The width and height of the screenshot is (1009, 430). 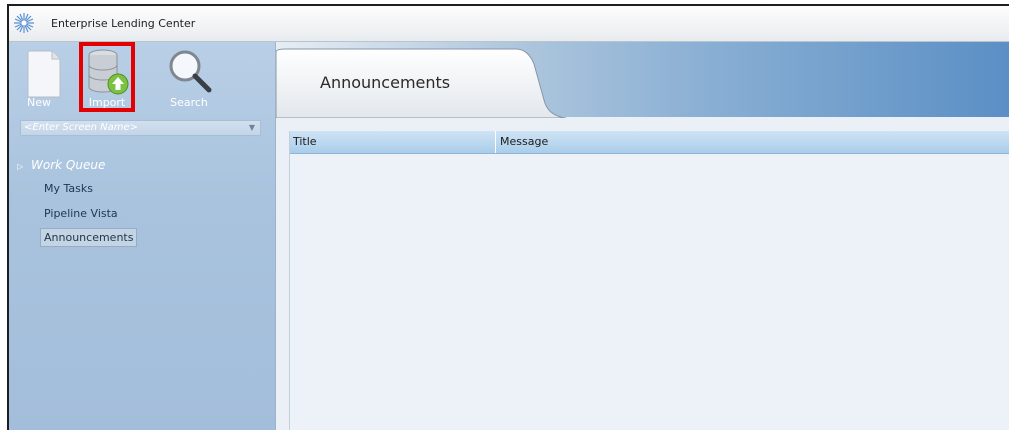 What do you see at coordinates (123, 23) in the screenshot?
I see `app-title: Enterprise Lending Center` at bounding box center [123, 23].